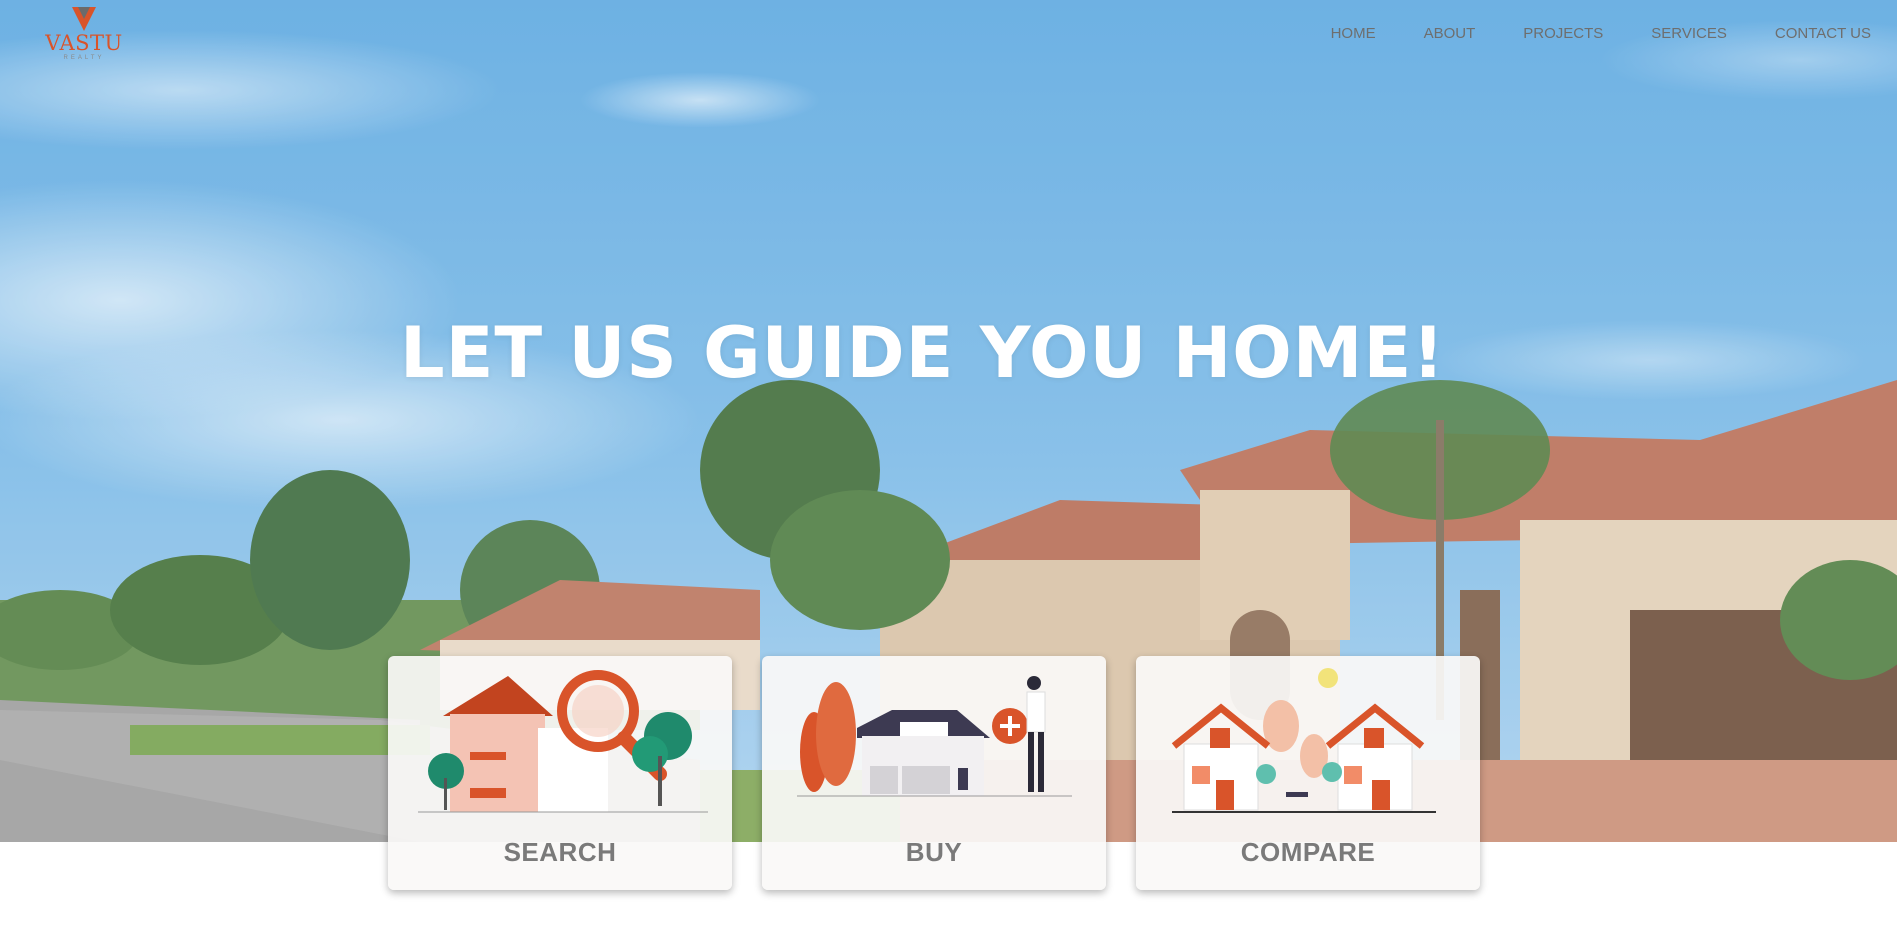  I want to click on brand-name: VASTU, so click(84, 43).